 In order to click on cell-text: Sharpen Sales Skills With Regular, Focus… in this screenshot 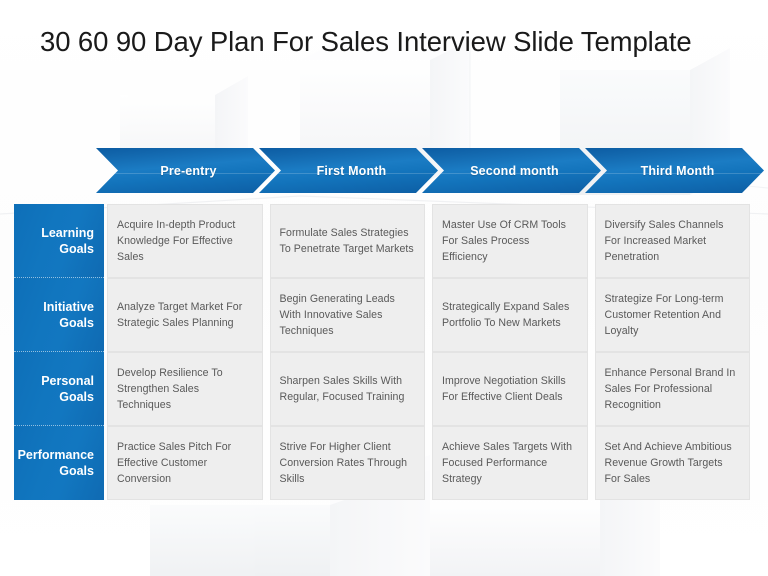, I will do `click(342, 388)`.